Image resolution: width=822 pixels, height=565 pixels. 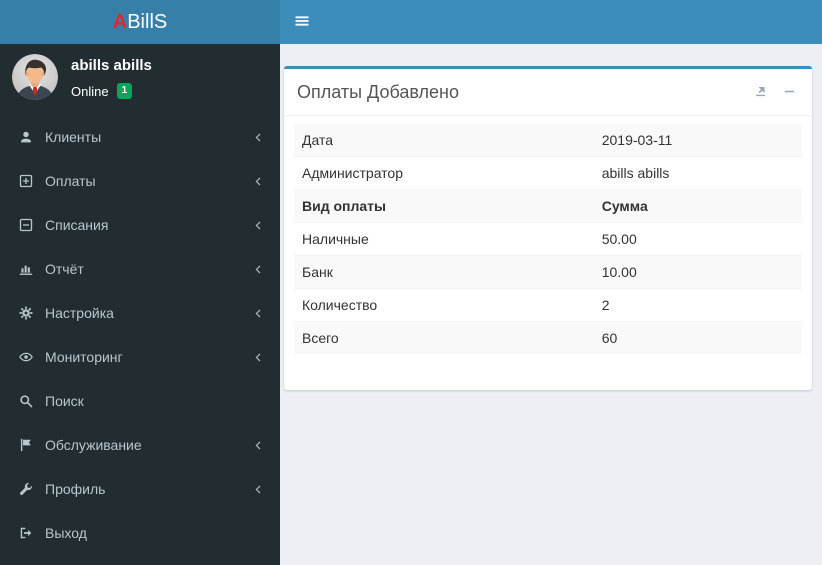 I want to click on top-navbar, so click(x=551, y=22).